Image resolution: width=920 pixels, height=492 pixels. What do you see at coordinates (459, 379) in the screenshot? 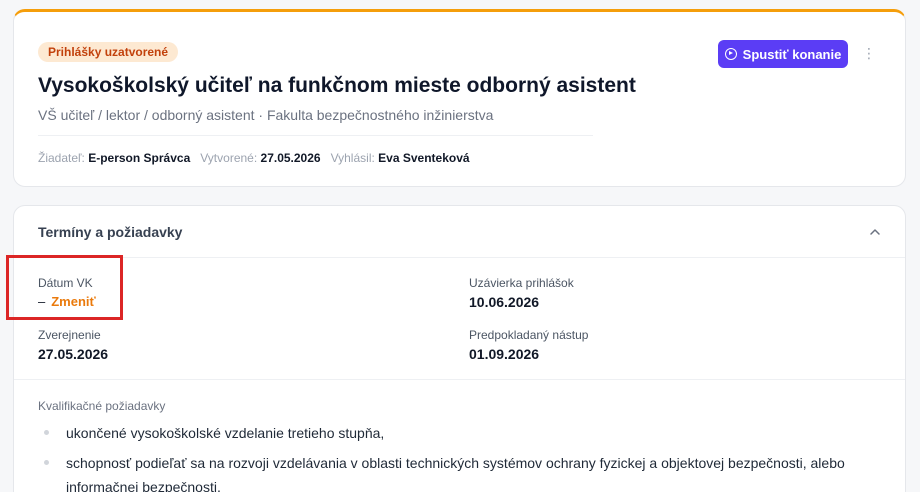
I see `fields-divider` at bounding box center [459, 379].